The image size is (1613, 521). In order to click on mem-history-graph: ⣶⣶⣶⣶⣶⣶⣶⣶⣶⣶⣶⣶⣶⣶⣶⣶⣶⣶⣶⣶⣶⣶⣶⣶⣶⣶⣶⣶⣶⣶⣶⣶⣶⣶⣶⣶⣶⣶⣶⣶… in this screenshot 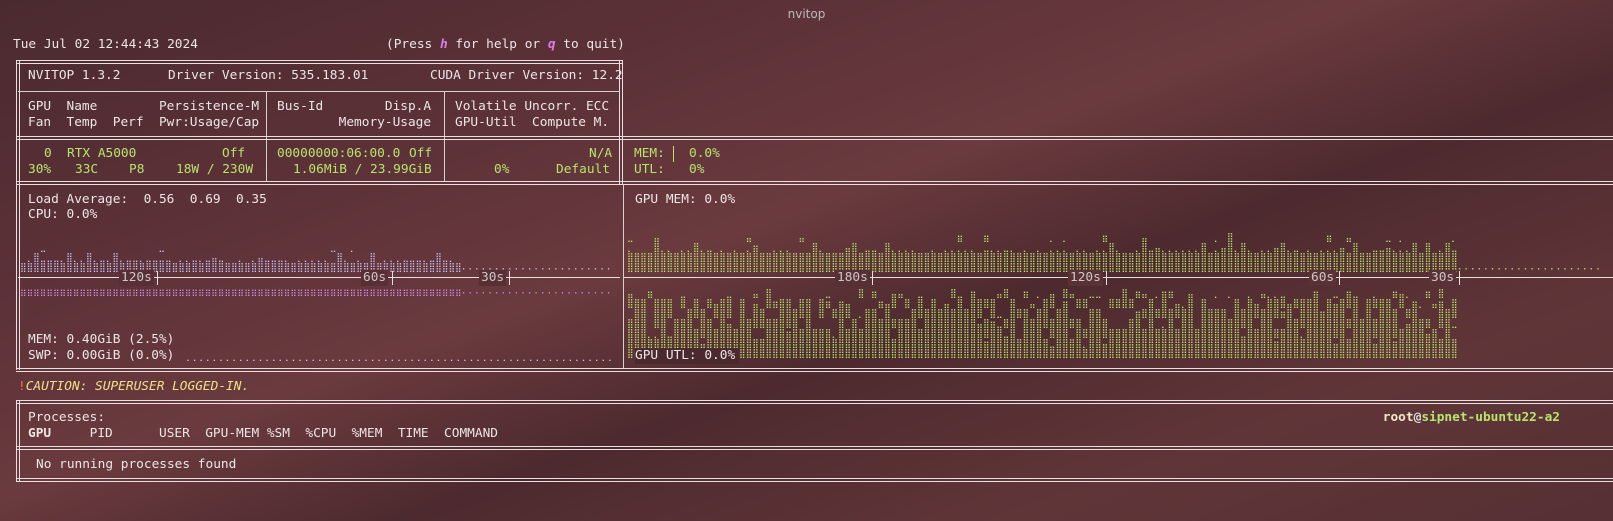, I will do `click(317, 292)`.